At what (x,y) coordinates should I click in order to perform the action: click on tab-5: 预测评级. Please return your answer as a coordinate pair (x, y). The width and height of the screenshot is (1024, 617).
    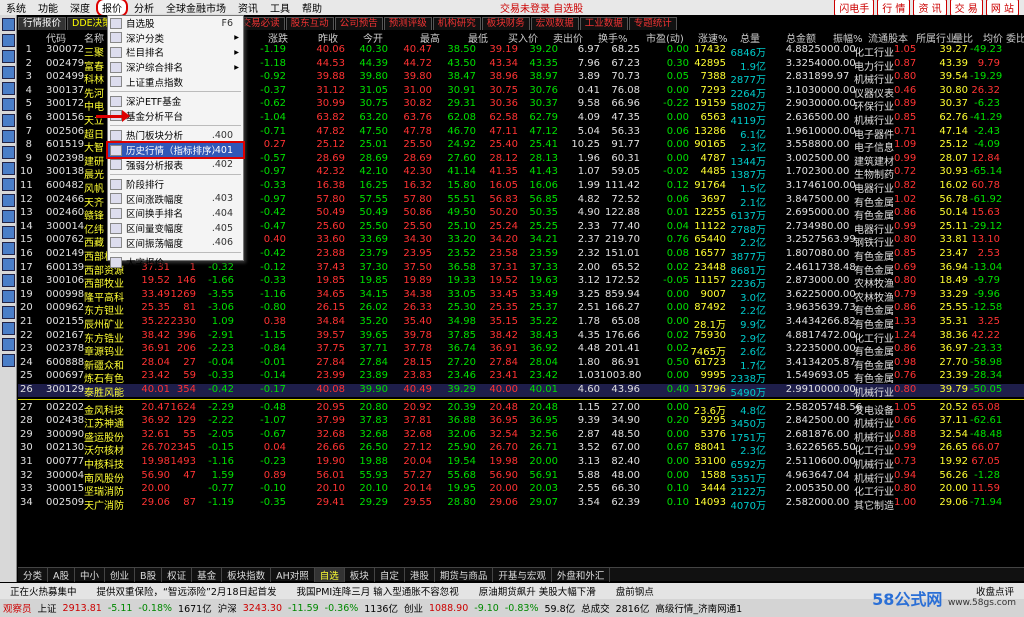
    Looking at the image, I should click on (407, 23).